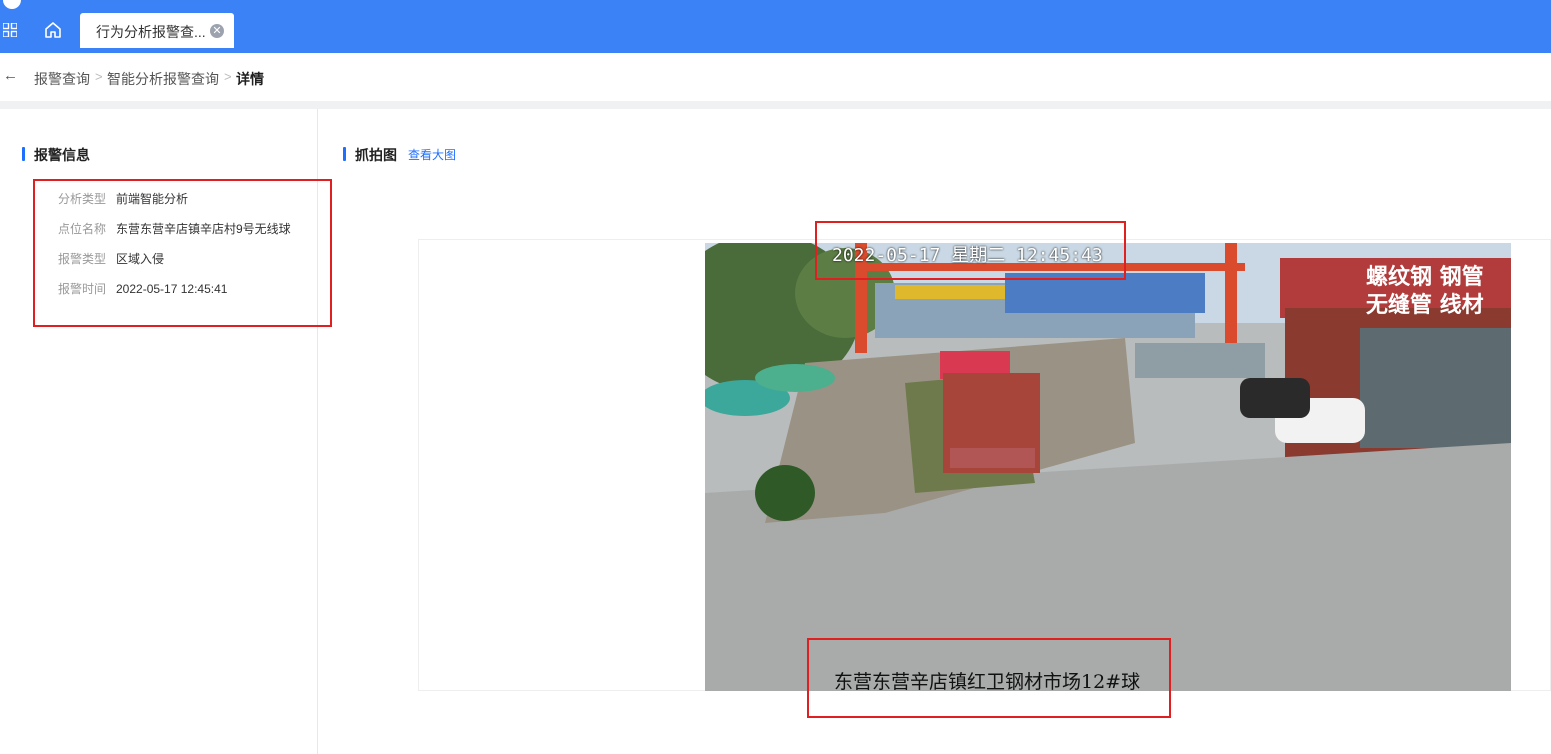 The image size is (1551, 754). I want to click on back-arrow-icon: ←, so click(10, 75).